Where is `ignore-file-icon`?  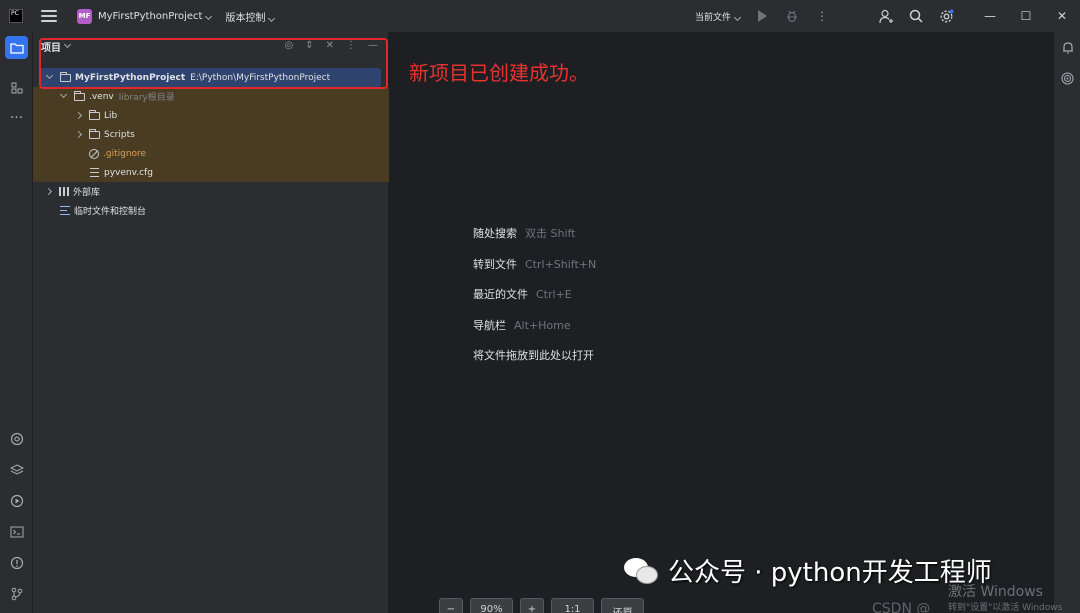
ignore-file-icon is located at coordinates (94, 153).